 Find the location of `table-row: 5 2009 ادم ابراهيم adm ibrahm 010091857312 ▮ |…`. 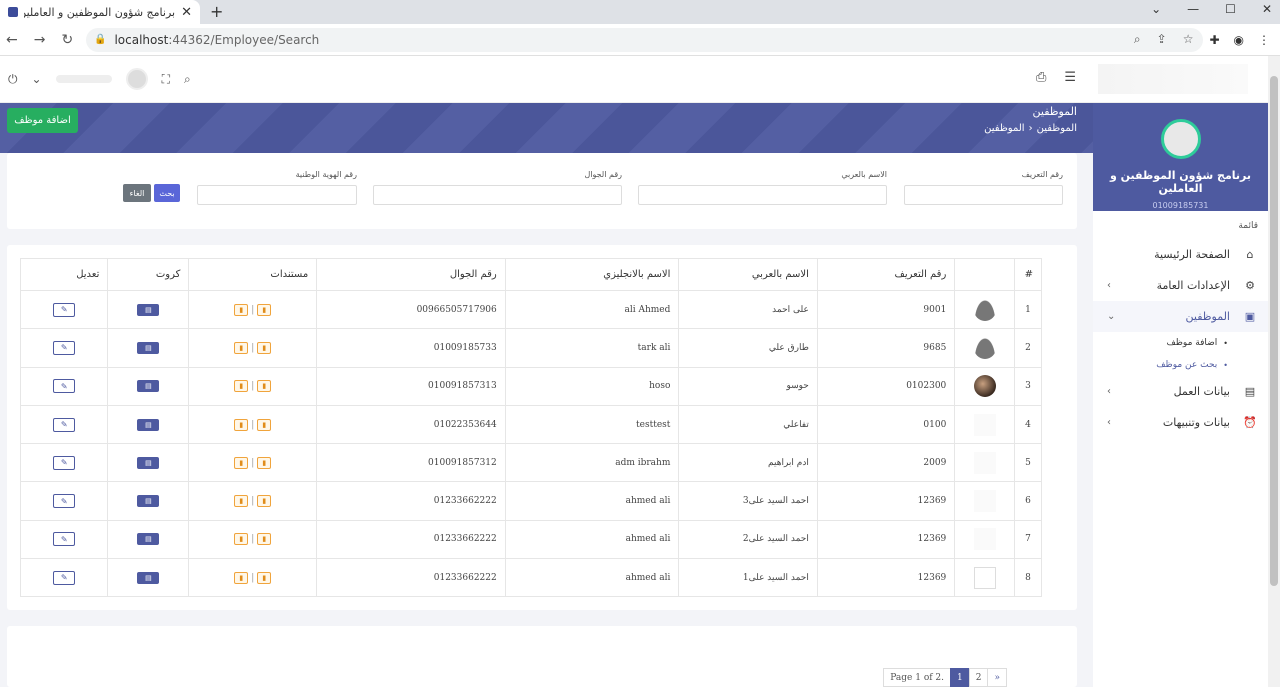

table-row: 5 2009 ادم ابراهيم adm ibrahm 010091857312 ▮ |… is located at coordinates (531, 463).